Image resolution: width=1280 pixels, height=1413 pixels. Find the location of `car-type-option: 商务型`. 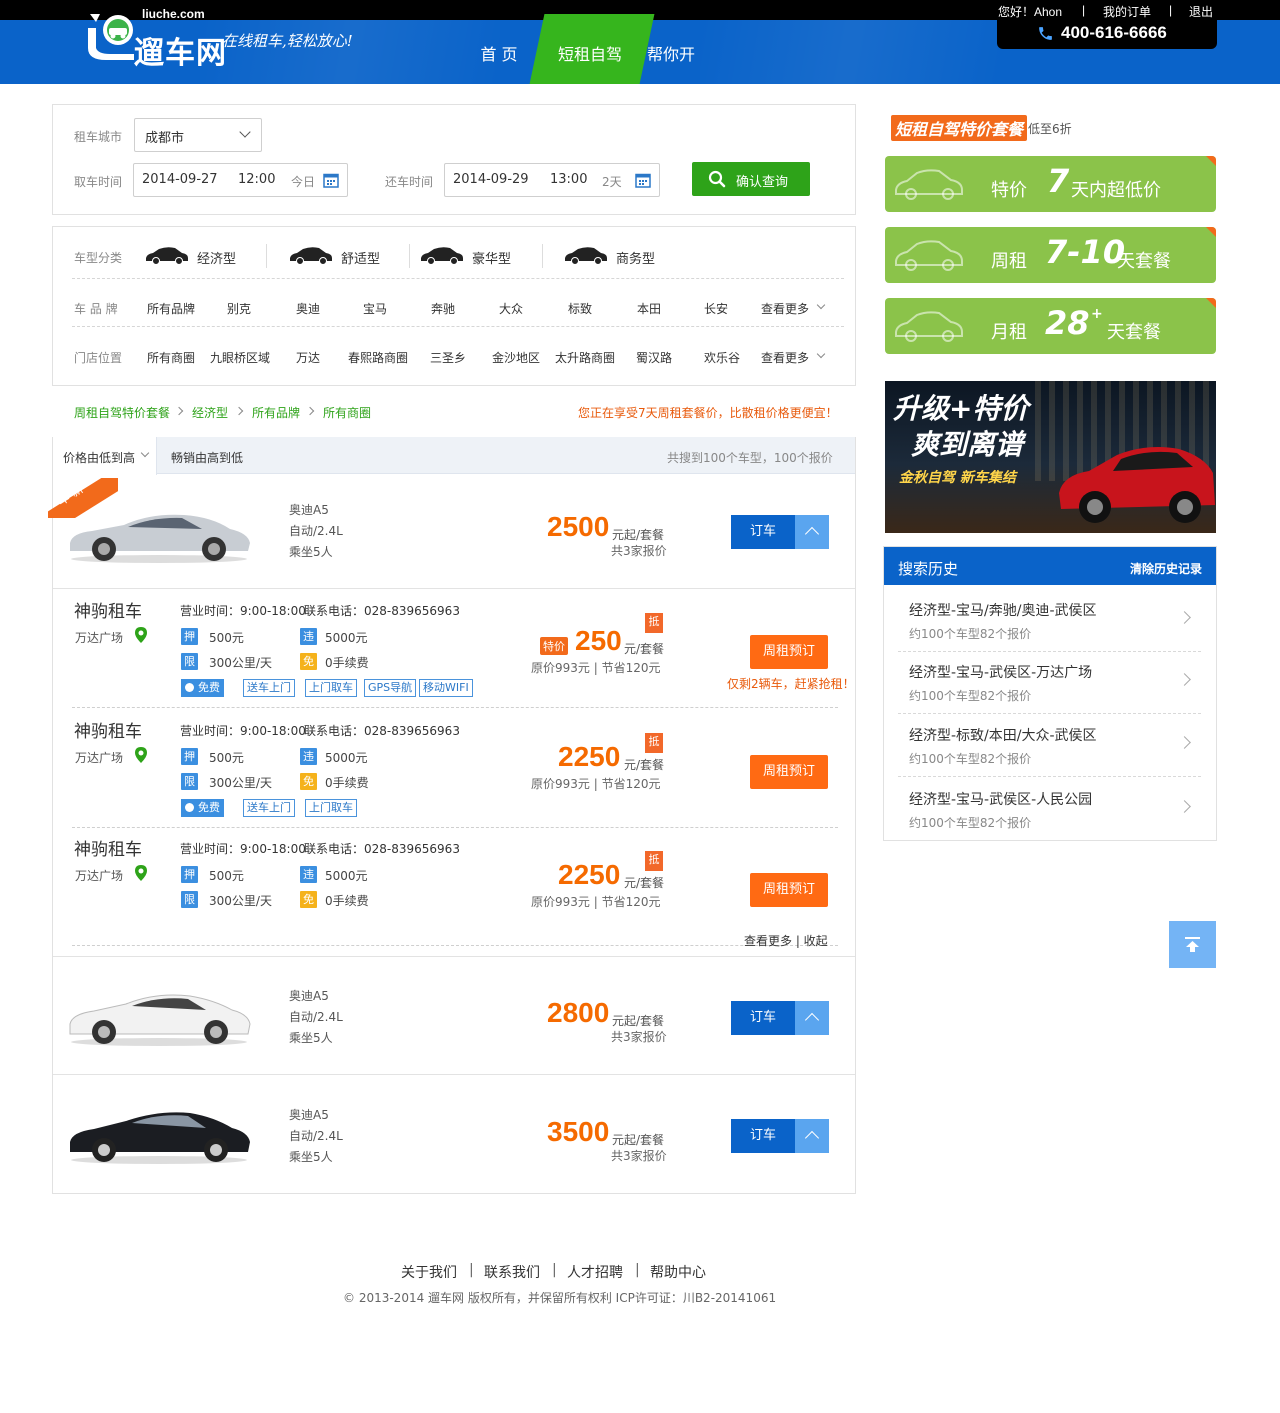

car-type-option: 商务型 is located at coordinates (635, 257).